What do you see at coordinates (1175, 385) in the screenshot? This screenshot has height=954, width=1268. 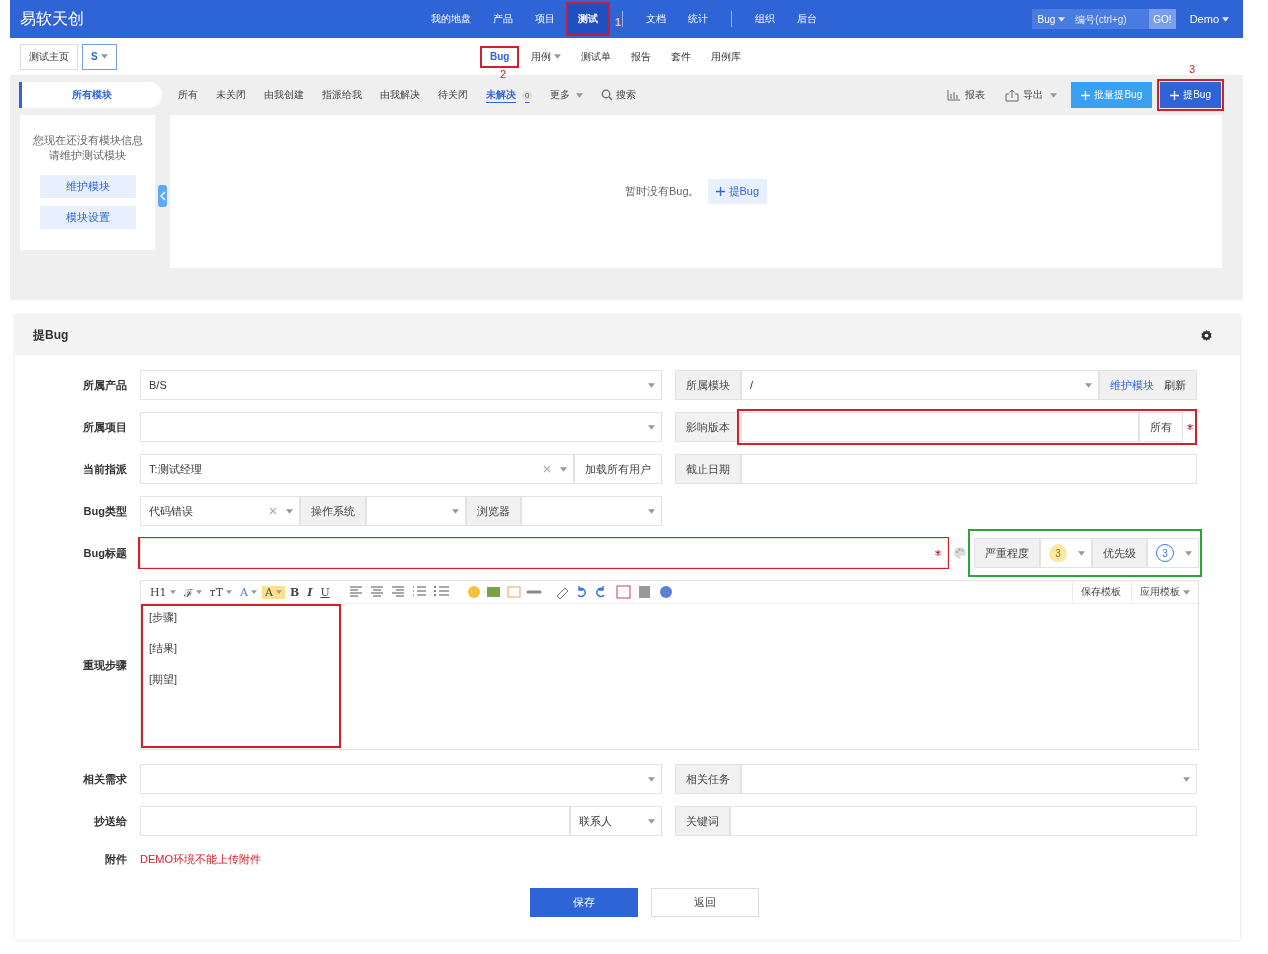 I see `module-link: 刷新` at bounding box center [1175, 385].